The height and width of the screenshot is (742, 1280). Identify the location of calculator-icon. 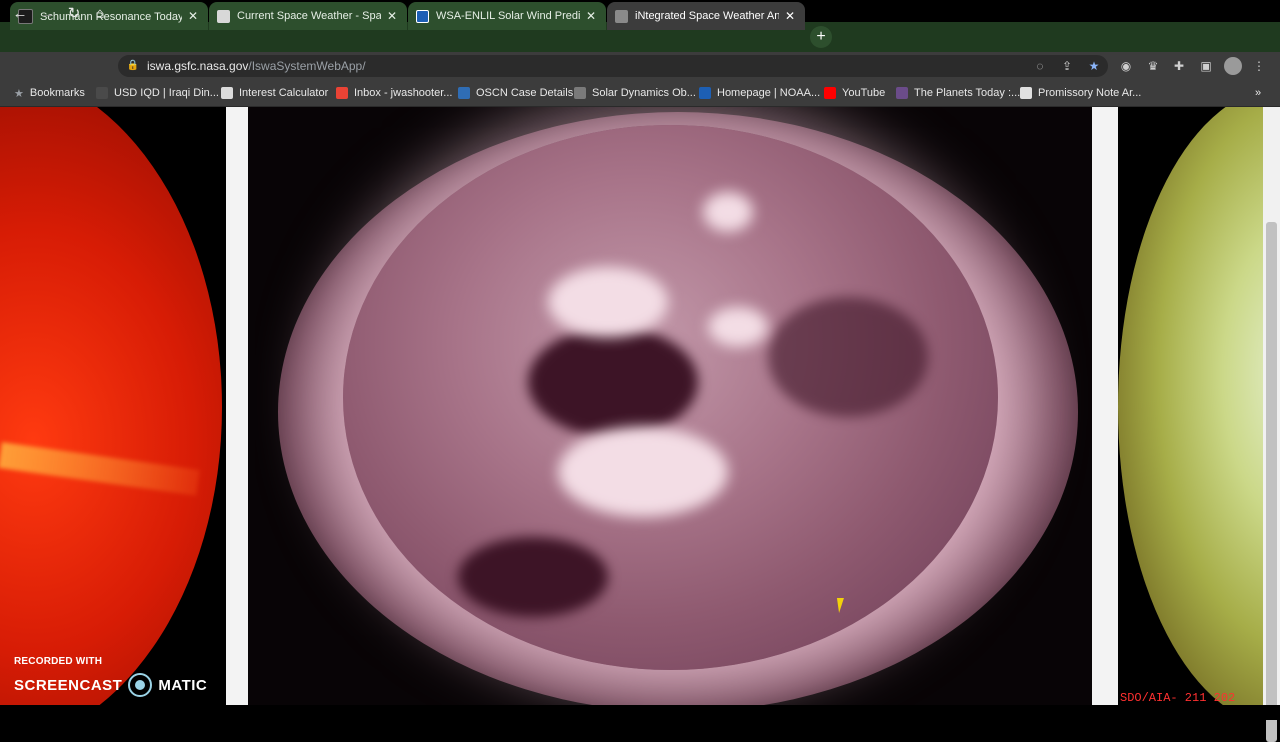
(227, 93).